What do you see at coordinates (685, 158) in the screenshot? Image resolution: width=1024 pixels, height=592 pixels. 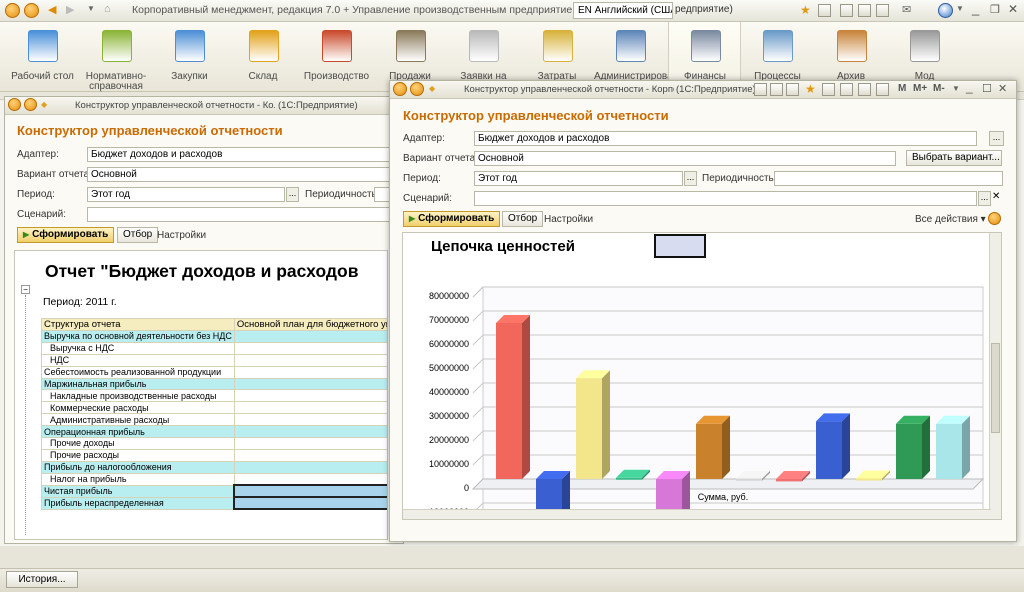 I see `front-variant-field: Основной` at bounding box center [685, 158].